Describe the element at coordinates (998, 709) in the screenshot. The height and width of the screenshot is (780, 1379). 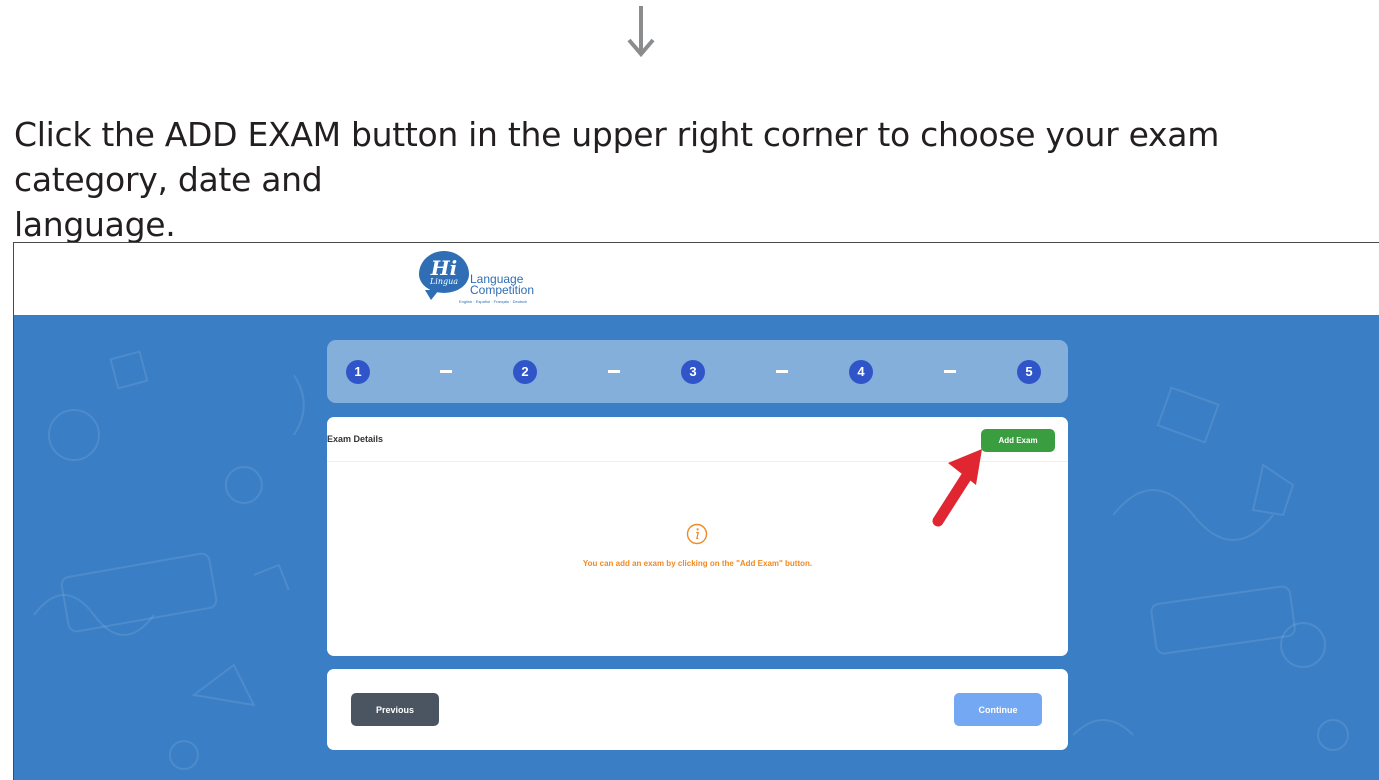
I see `continue-button: Continue` at that location.